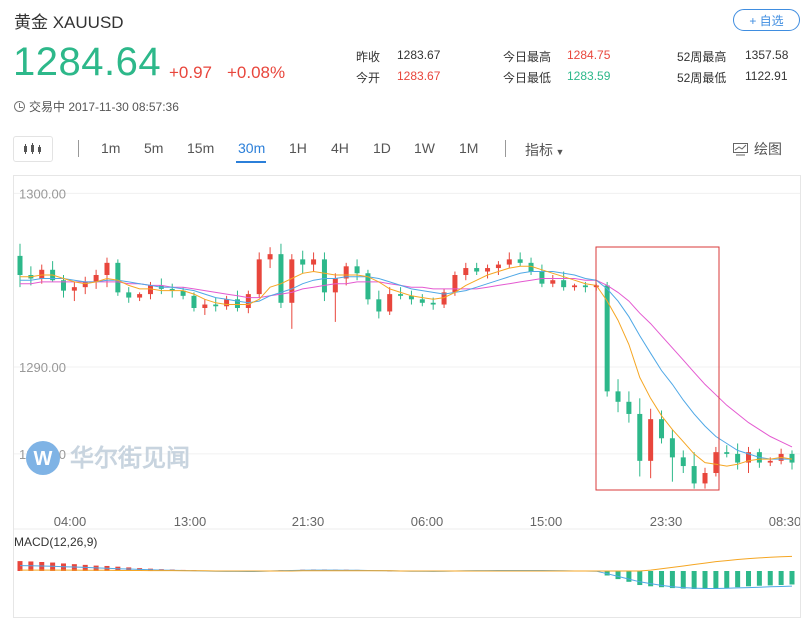  I want to click on chart-type-button, so click(33, 149).